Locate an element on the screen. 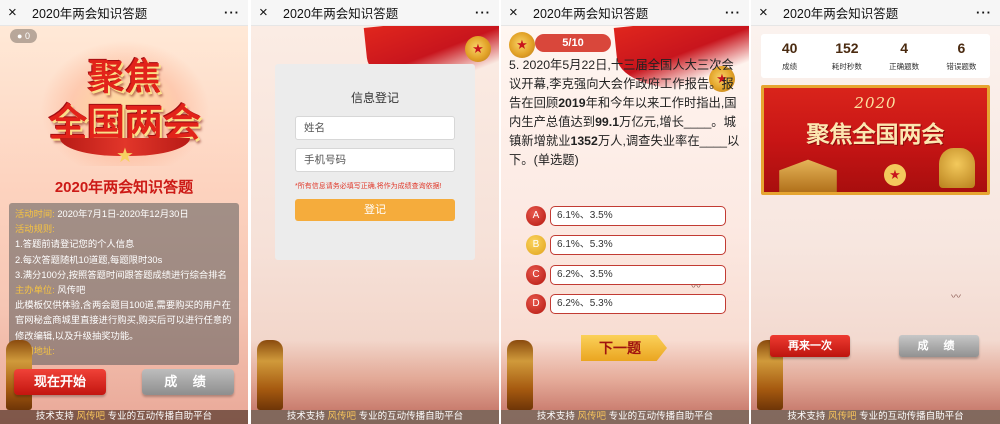 This screenshot has width=1000, height=424. name-input is located at coordinates (375, 128).